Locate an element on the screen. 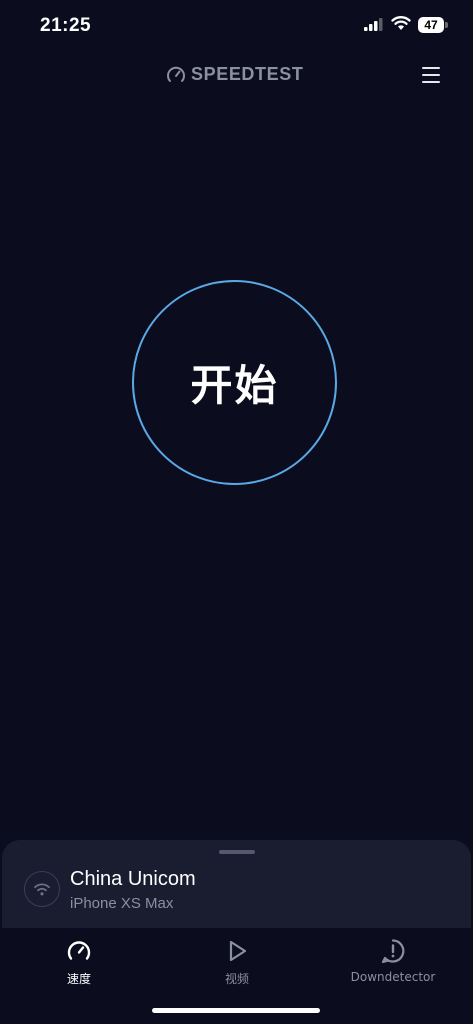  tab-video-label: 视频 is located at coordinates (236, 979).